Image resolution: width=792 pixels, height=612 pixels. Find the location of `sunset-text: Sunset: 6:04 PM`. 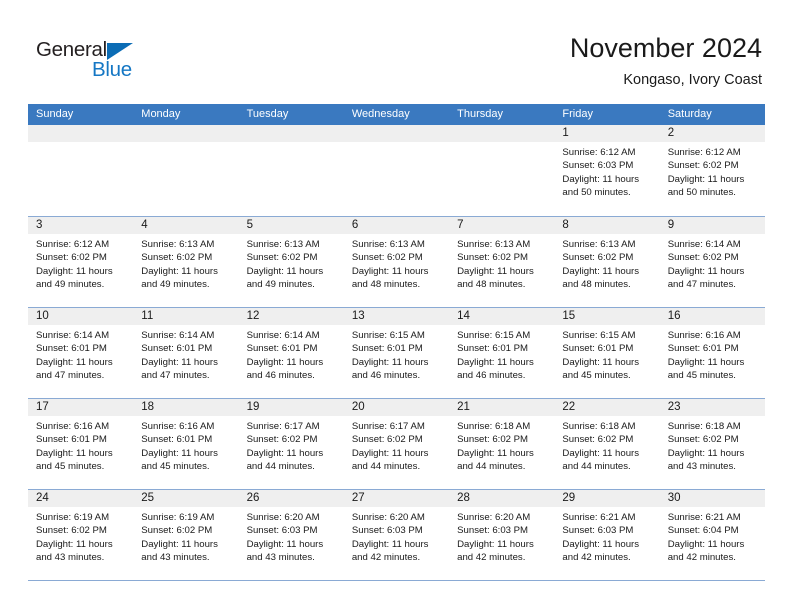

sunset-text: Sunset: 6:04 PM is located at coordinates (703, 531).